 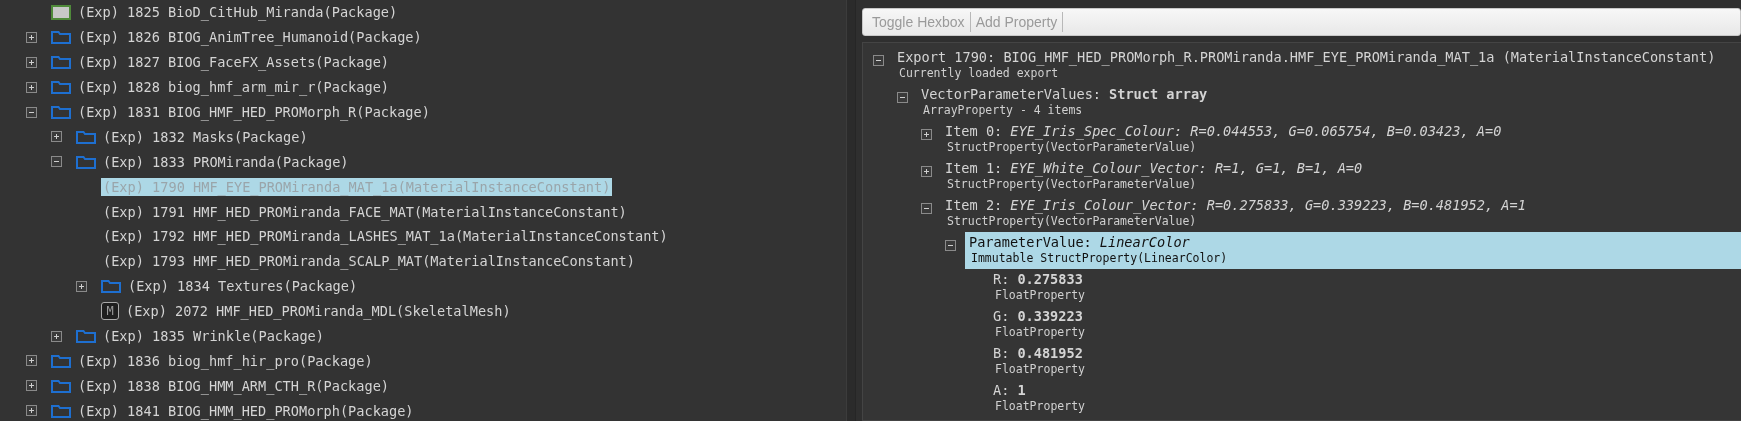 What do you see at coordinates (225, 360) in the screenshot?
I see `tree-item: (Exp) 1836 biog_hmf_hir_pro(Package)` at bounding box center [225, 360].